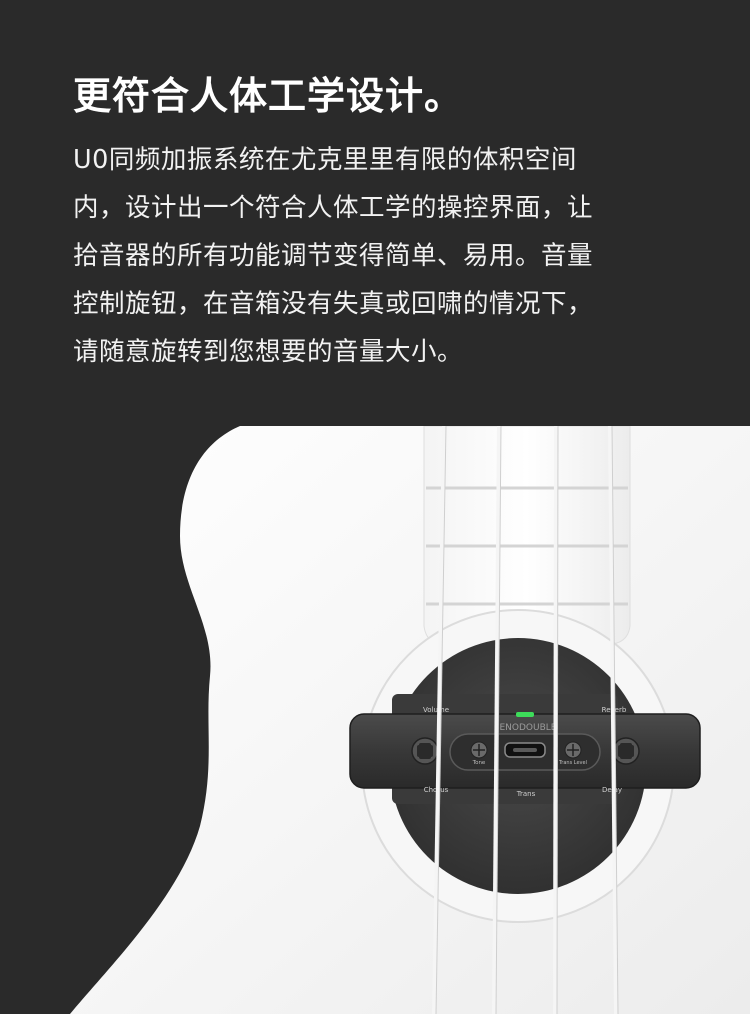 Image resolution: width=750 pixels, height=1014 pixels. Describe the element at coordinates (333, 256) in the screenshot. I see `description-line: 拾音器的所有功能调节变得简单、易用。音量` at that location.